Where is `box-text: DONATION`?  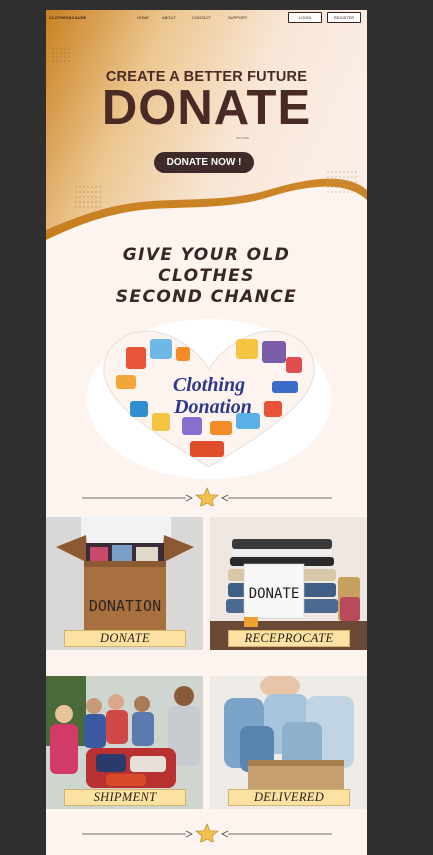
box-text: DONATION is located at coordinates (125, 606).